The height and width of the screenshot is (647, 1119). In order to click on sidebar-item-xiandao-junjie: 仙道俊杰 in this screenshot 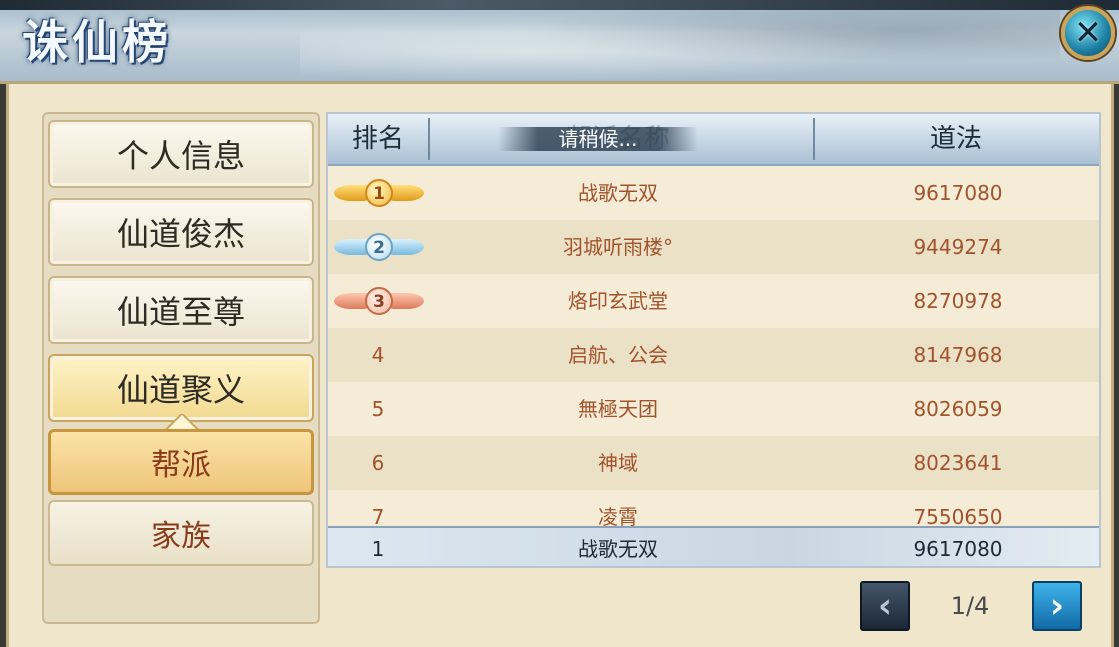, I will do `click(181, 232)`.